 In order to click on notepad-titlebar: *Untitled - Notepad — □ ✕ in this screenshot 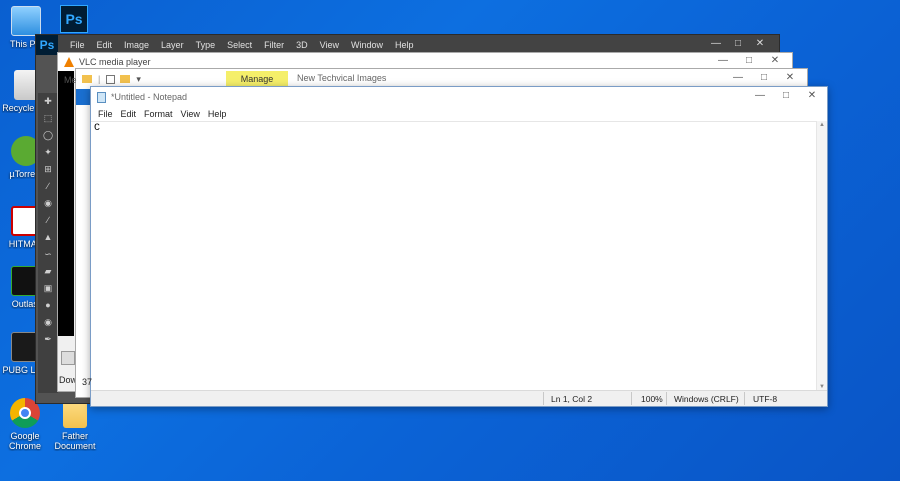, I will do `click(459, 97)`.